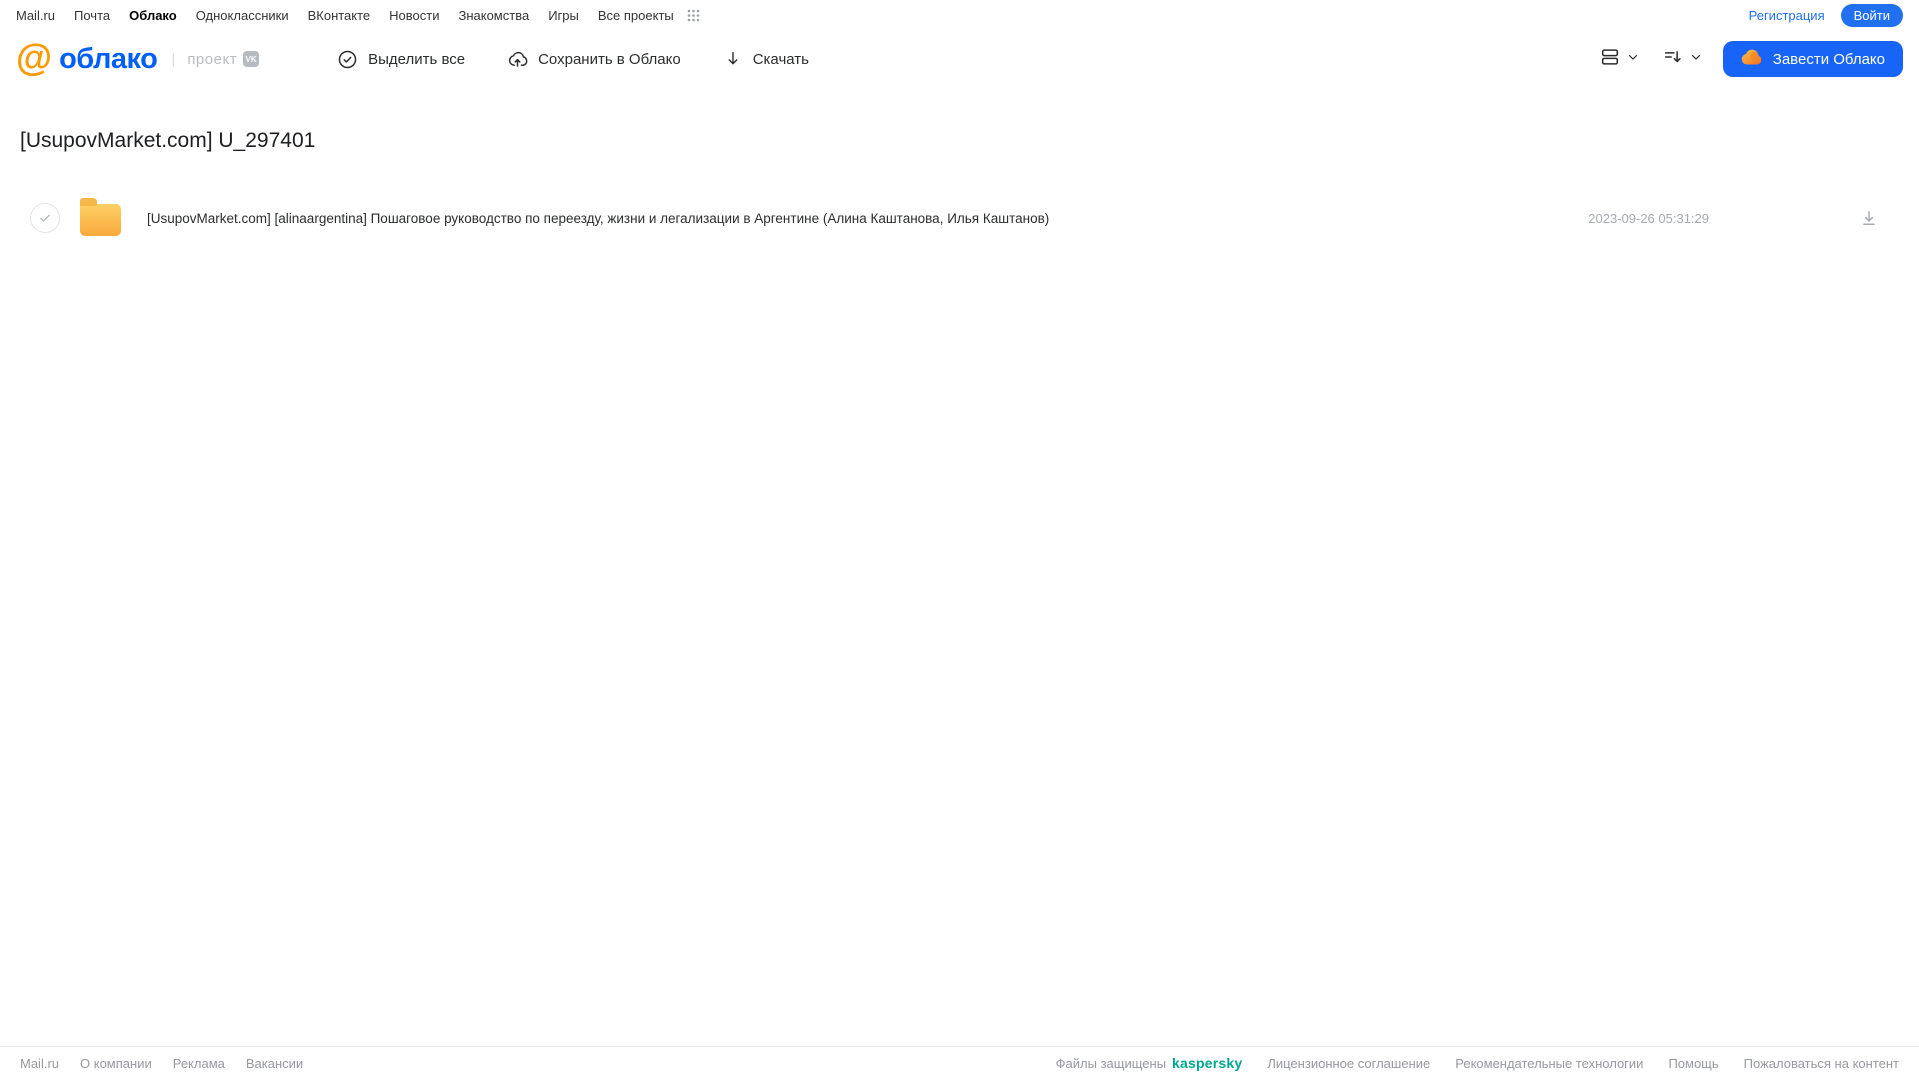  I want to click on footer-link-help: Помощь, so click(1693, 1063).